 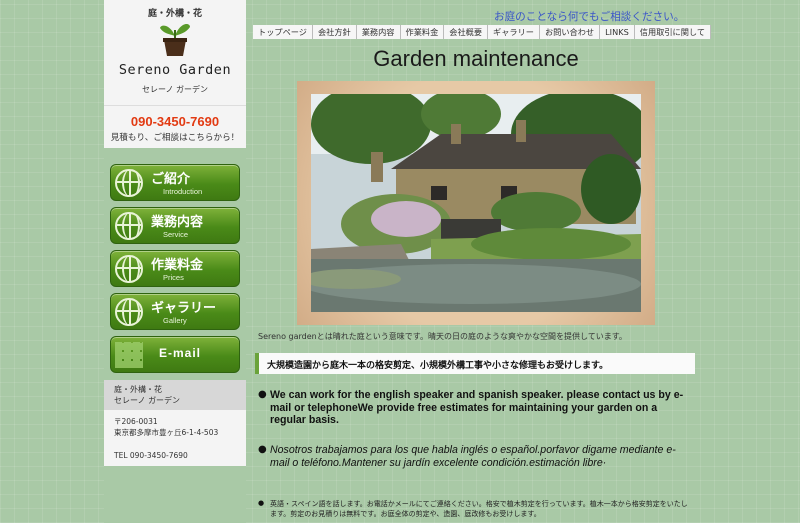 I want to click on logo-name: Sereno Garden, so click(x=175, y=70).